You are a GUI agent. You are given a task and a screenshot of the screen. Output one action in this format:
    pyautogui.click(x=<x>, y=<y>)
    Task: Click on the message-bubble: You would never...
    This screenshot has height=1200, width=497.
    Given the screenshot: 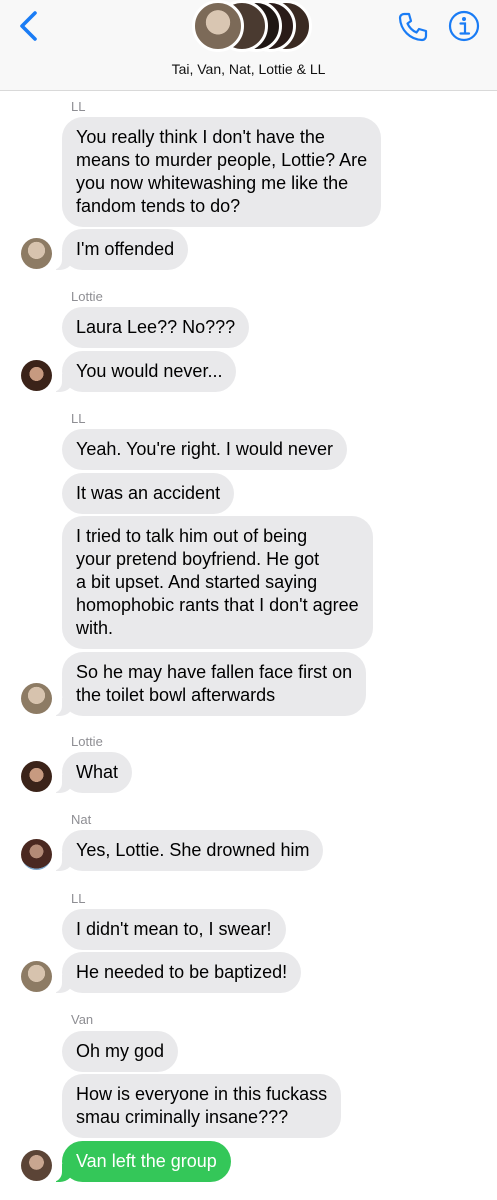 What is the action you would take?
    pyautogui.click(x=144, y=371)
    